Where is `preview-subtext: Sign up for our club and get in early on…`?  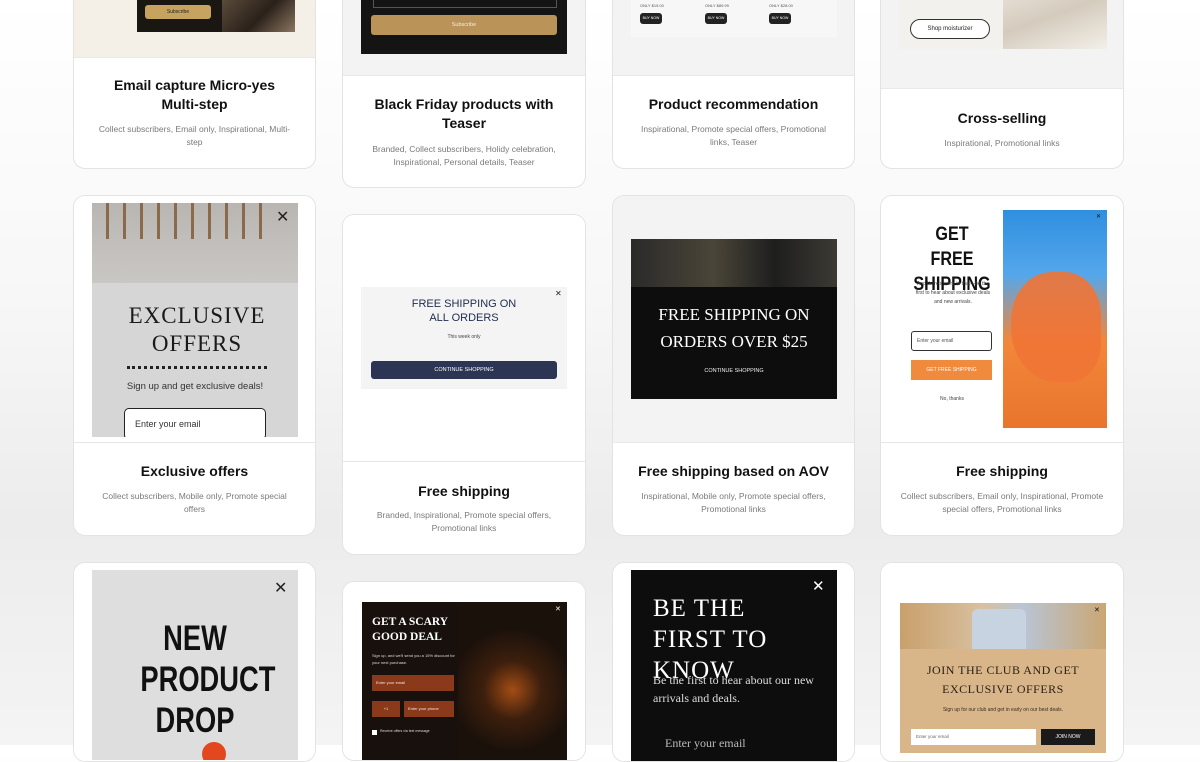 preview-subtext: Sign up for our club and get in early on… is located at coordinates (1003, 710).